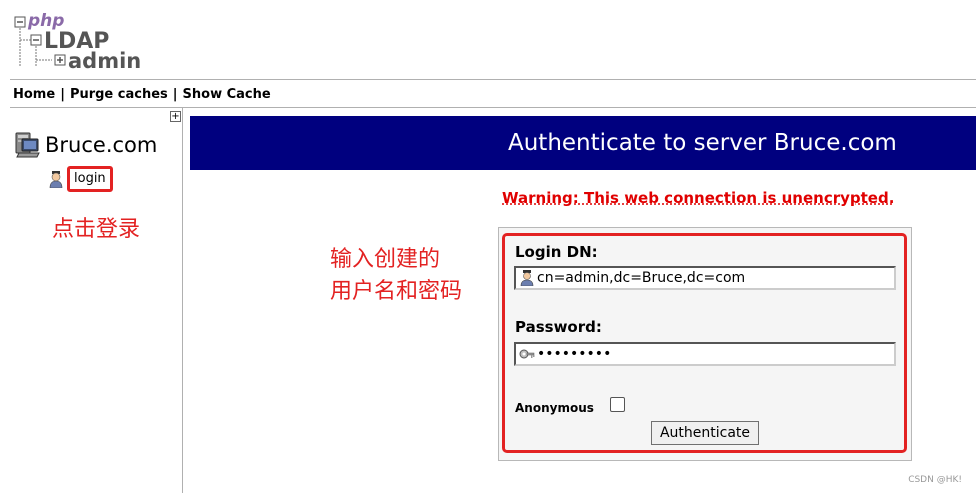  Describe the element at coordinates (935, 480) in the screenshot. I see `watermark: CSDN @HK!` at that location.